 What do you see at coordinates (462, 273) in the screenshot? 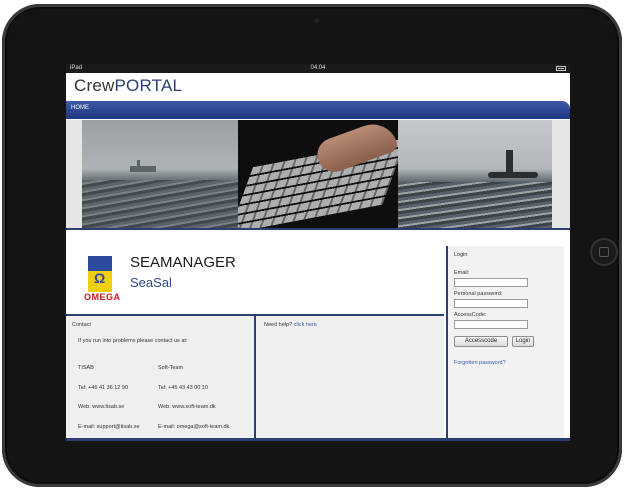
I see `email-label: Email:` at bounding box center [462, 273].